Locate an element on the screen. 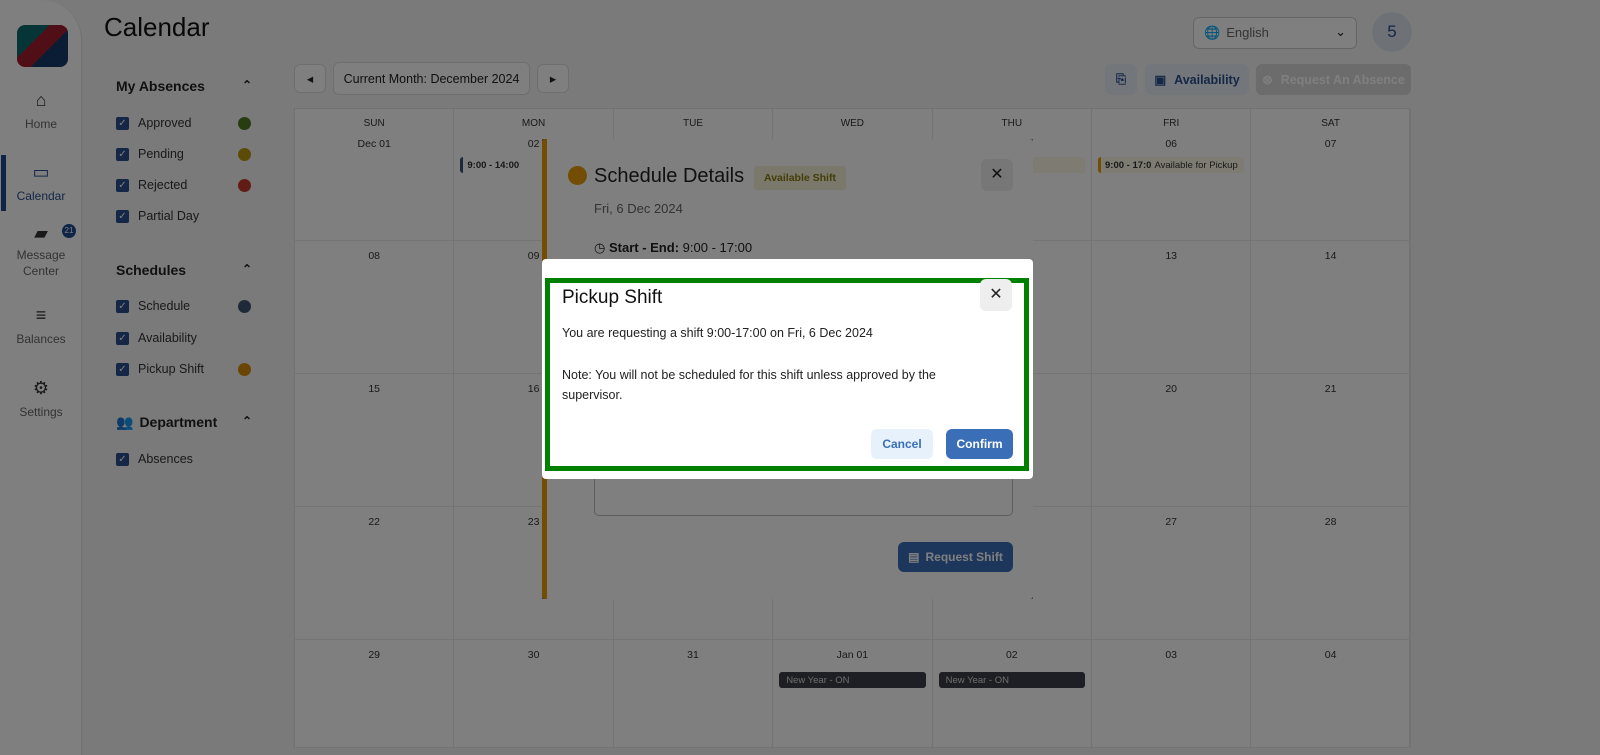  confirm-button: Confirm is located at coordinates (979, 444).